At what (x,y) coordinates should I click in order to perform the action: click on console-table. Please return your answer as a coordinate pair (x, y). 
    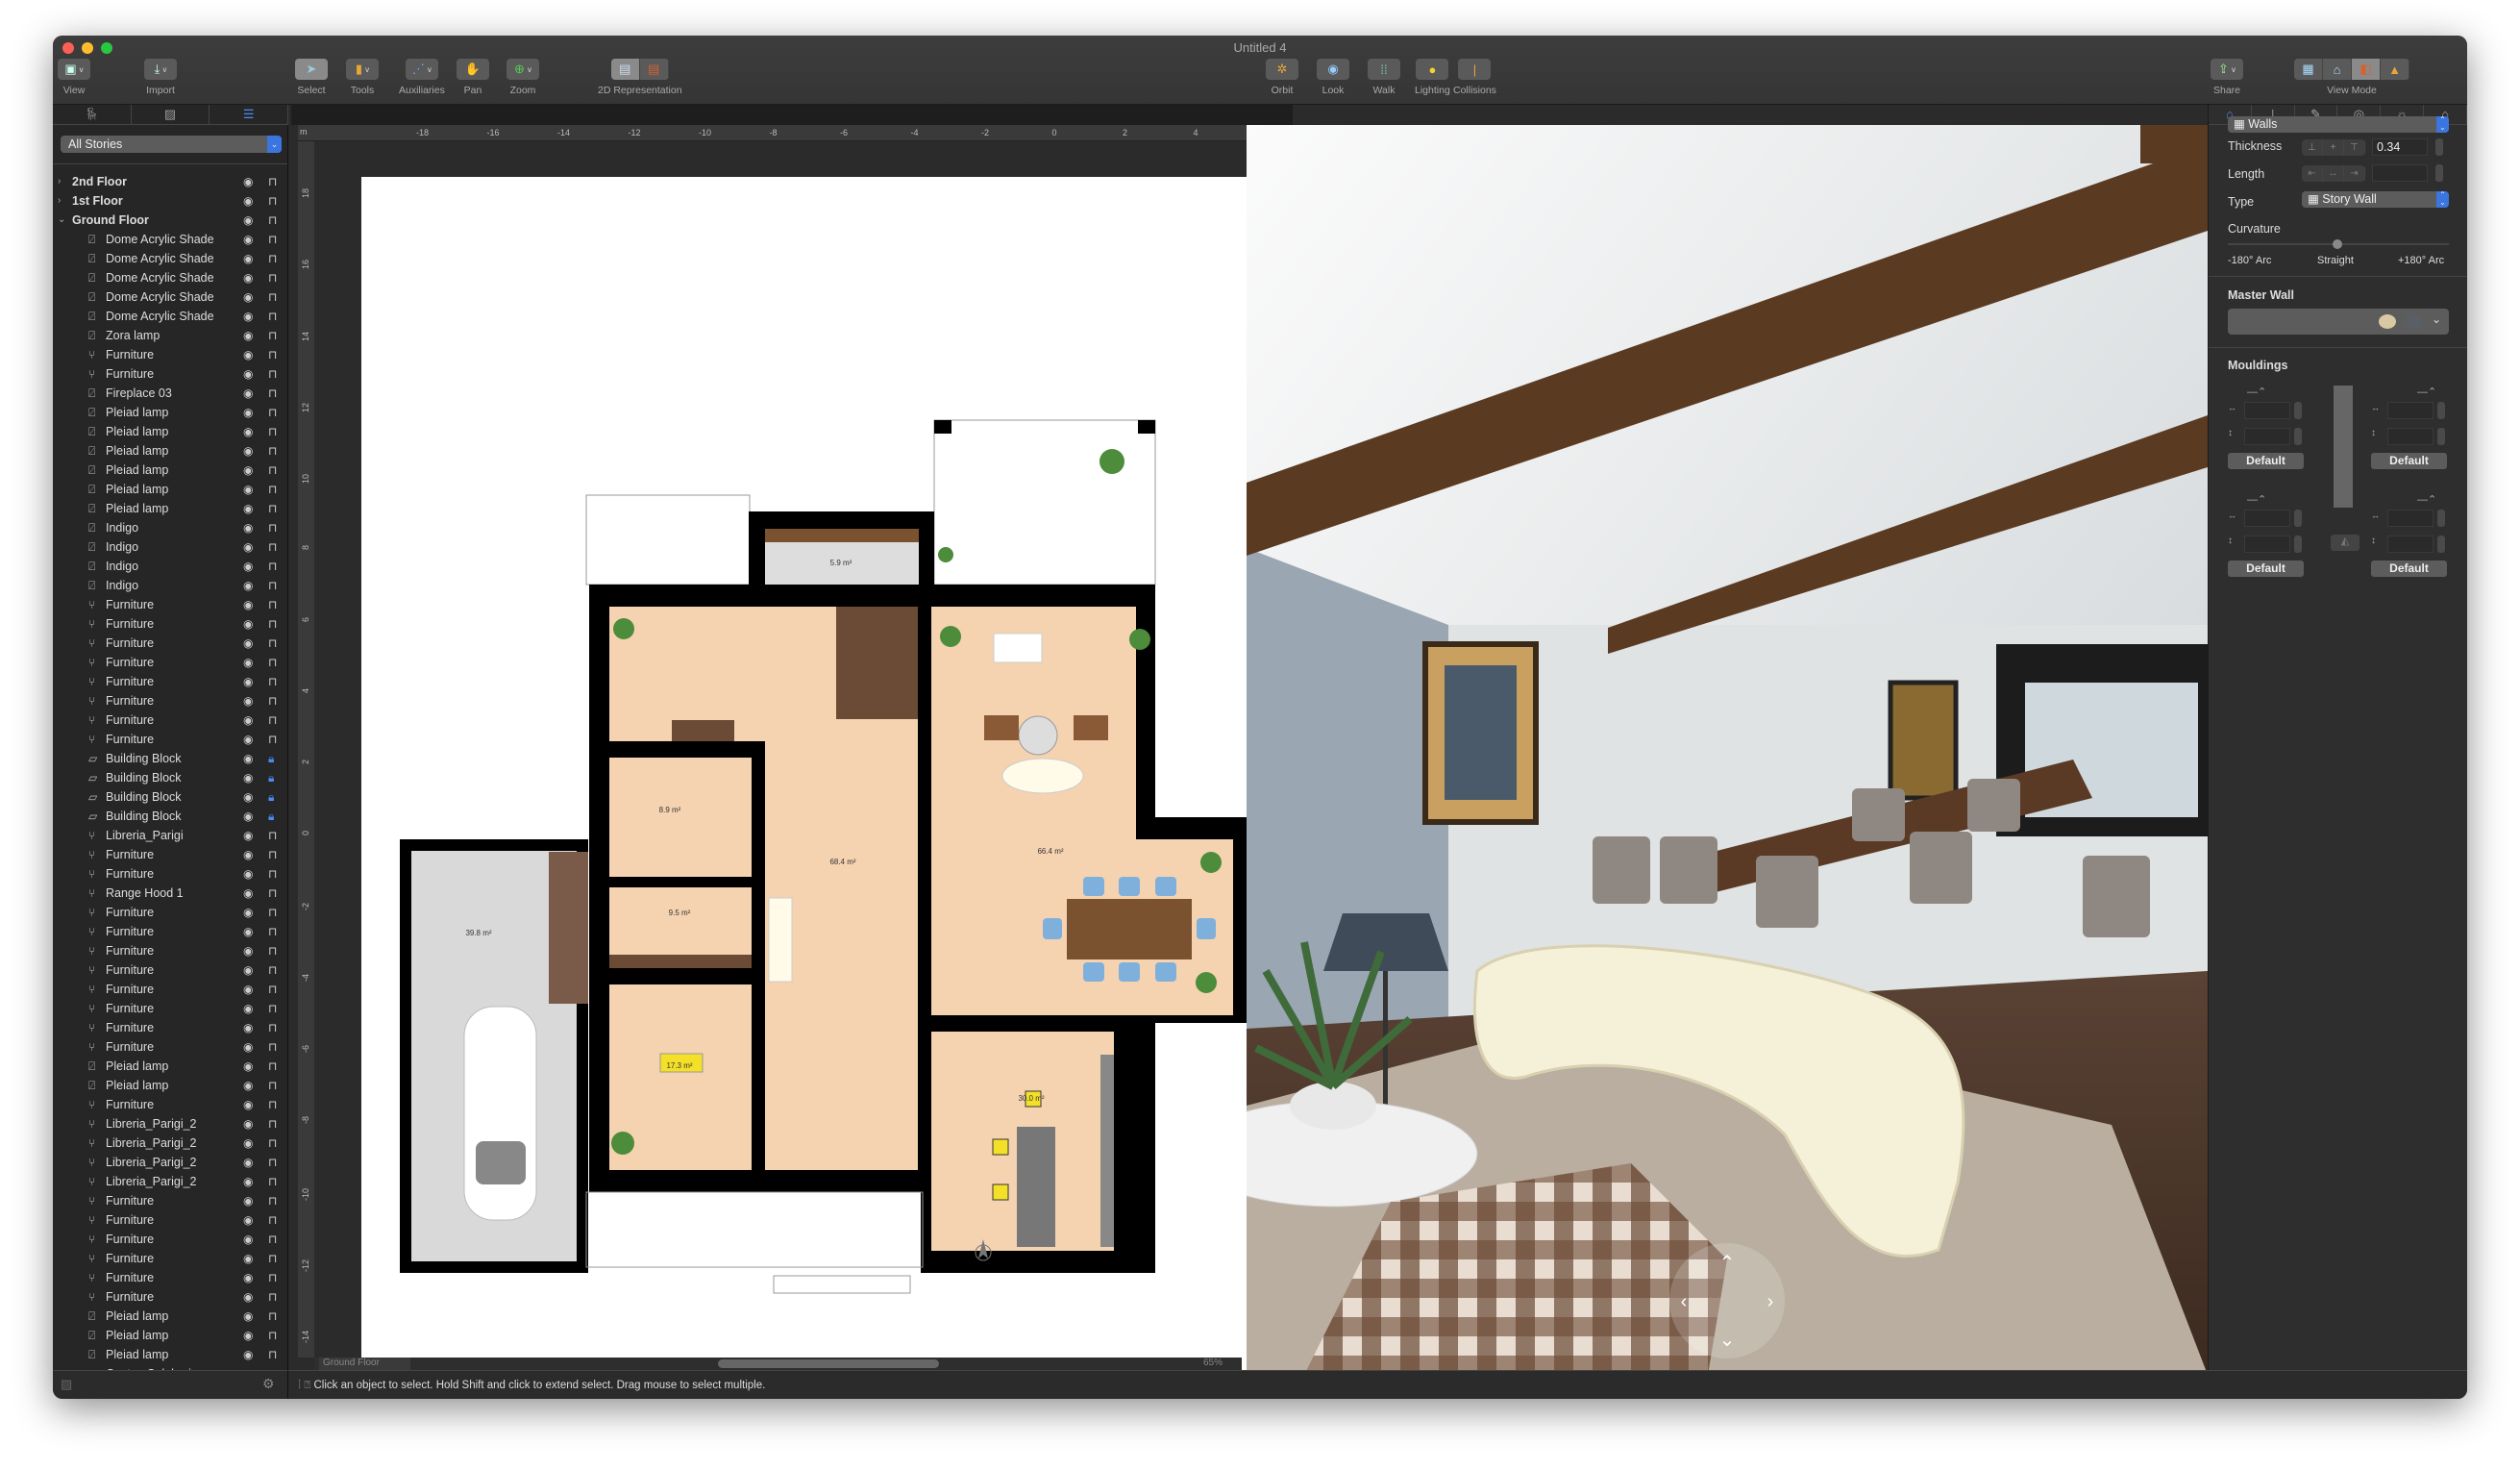
    Looking at the image, I should click on (703, 730).